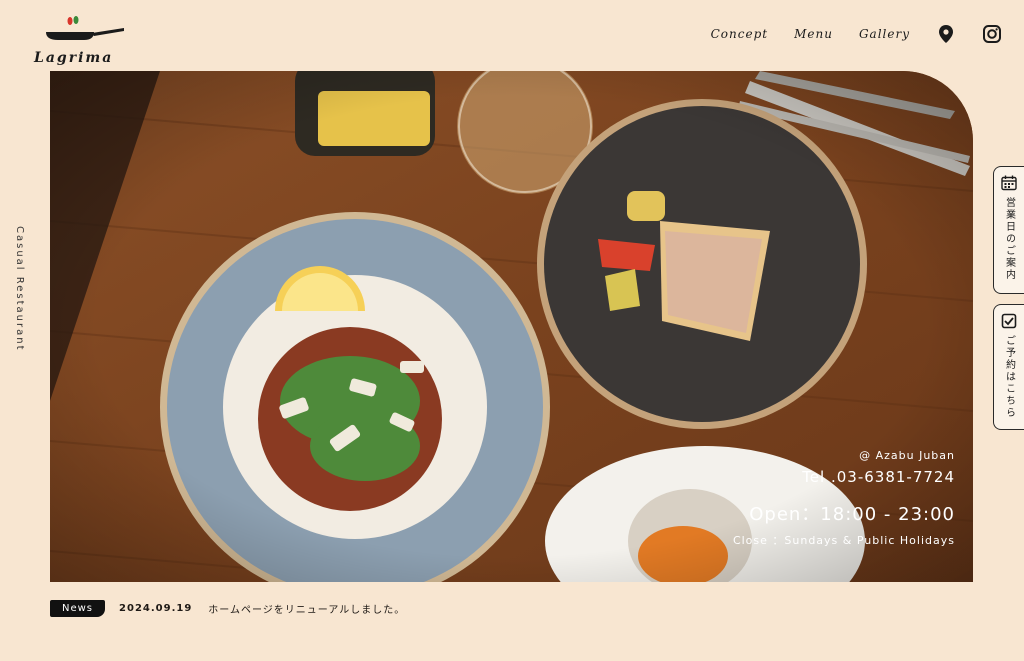  I want to click on calendar-icon, so click(1009, 183).